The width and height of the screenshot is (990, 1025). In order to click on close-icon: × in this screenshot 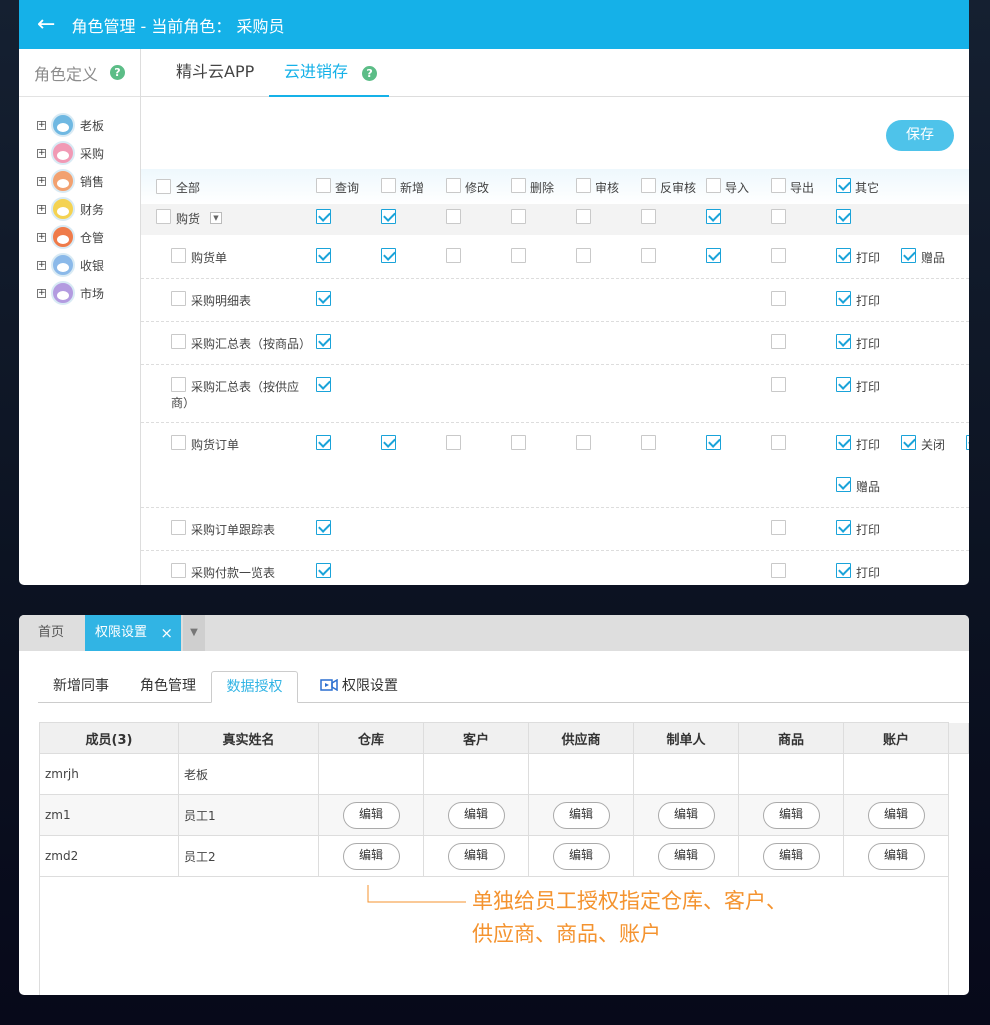, I will do `click(166, 633)`.